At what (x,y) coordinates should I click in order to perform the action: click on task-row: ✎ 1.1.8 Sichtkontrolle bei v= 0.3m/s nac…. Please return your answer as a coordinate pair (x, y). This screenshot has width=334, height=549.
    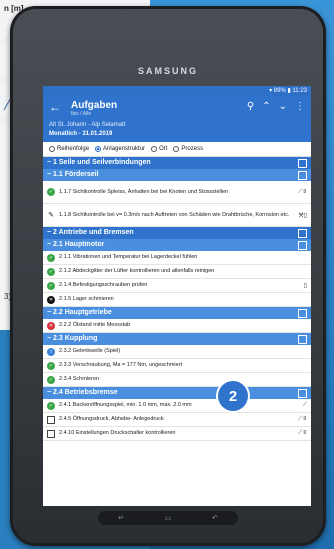
    Looking at the image, I should click on (177, 215).